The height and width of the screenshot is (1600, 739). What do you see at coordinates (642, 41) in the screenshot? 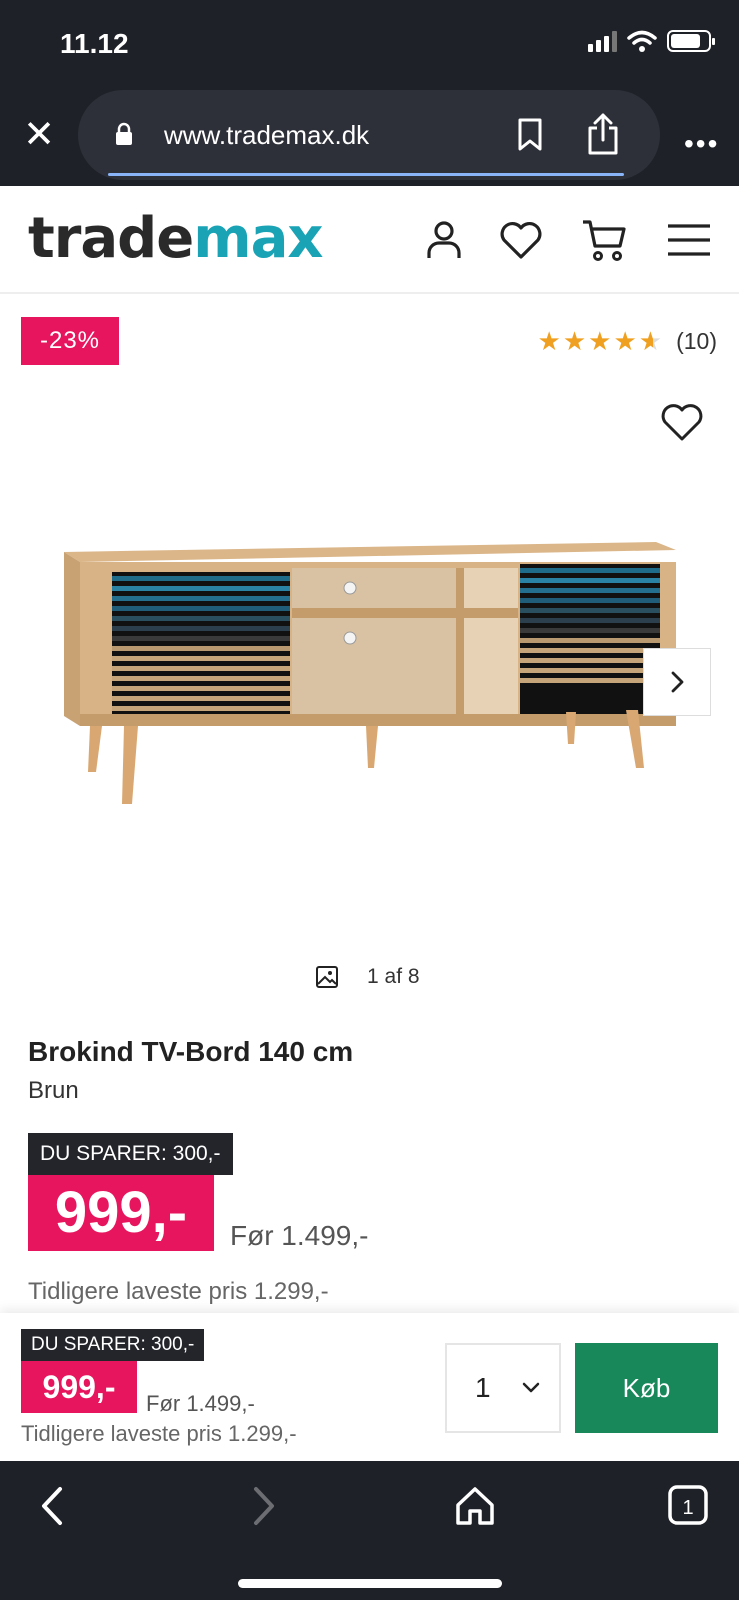
I see `wifi-icon` at bounding box center [642, 41].